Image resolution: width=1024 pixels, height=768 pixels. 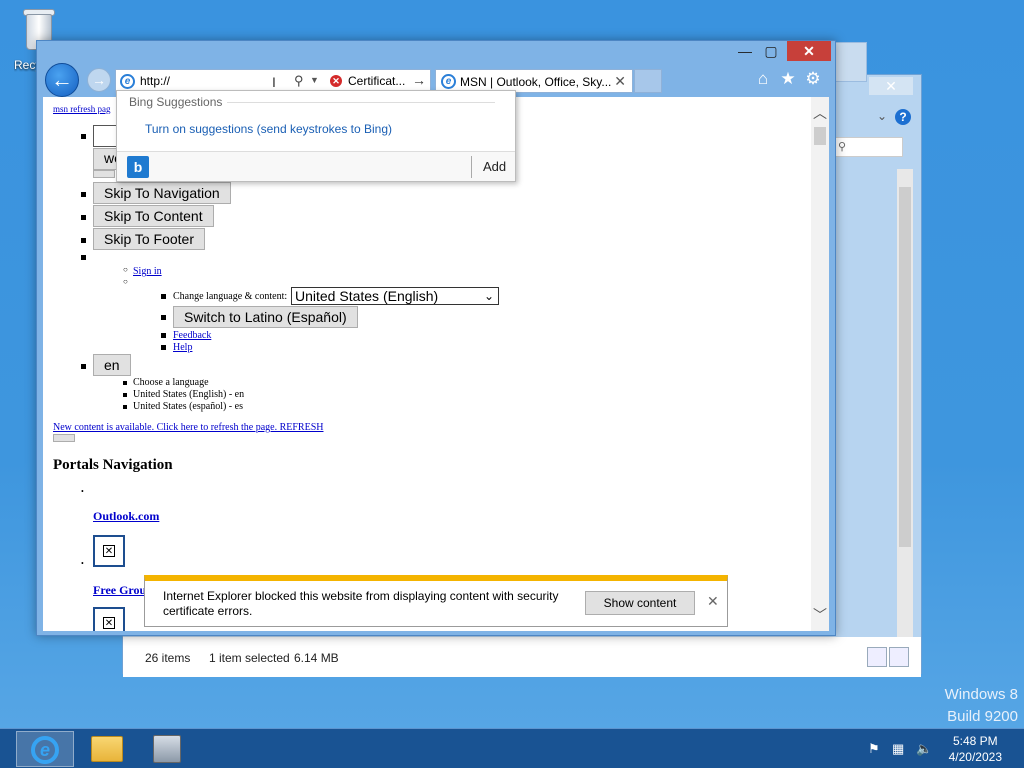 I want to click on skip-to-content-button: Skip To Content, so click(x=153, y=216).